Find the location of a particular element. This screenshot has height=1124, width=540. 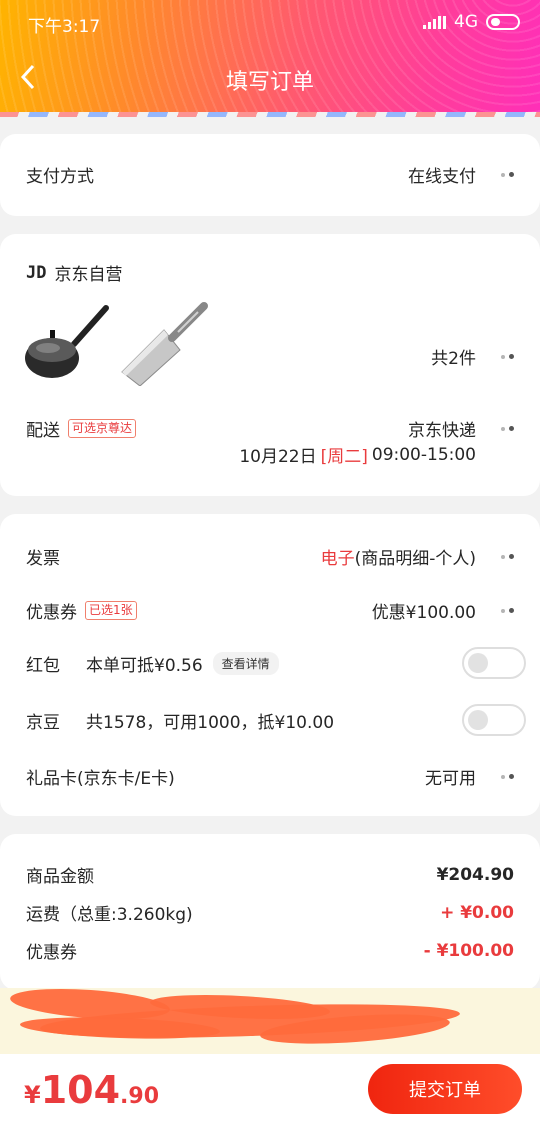

invoice-label: 发票 is located at coordinates (43, 559).